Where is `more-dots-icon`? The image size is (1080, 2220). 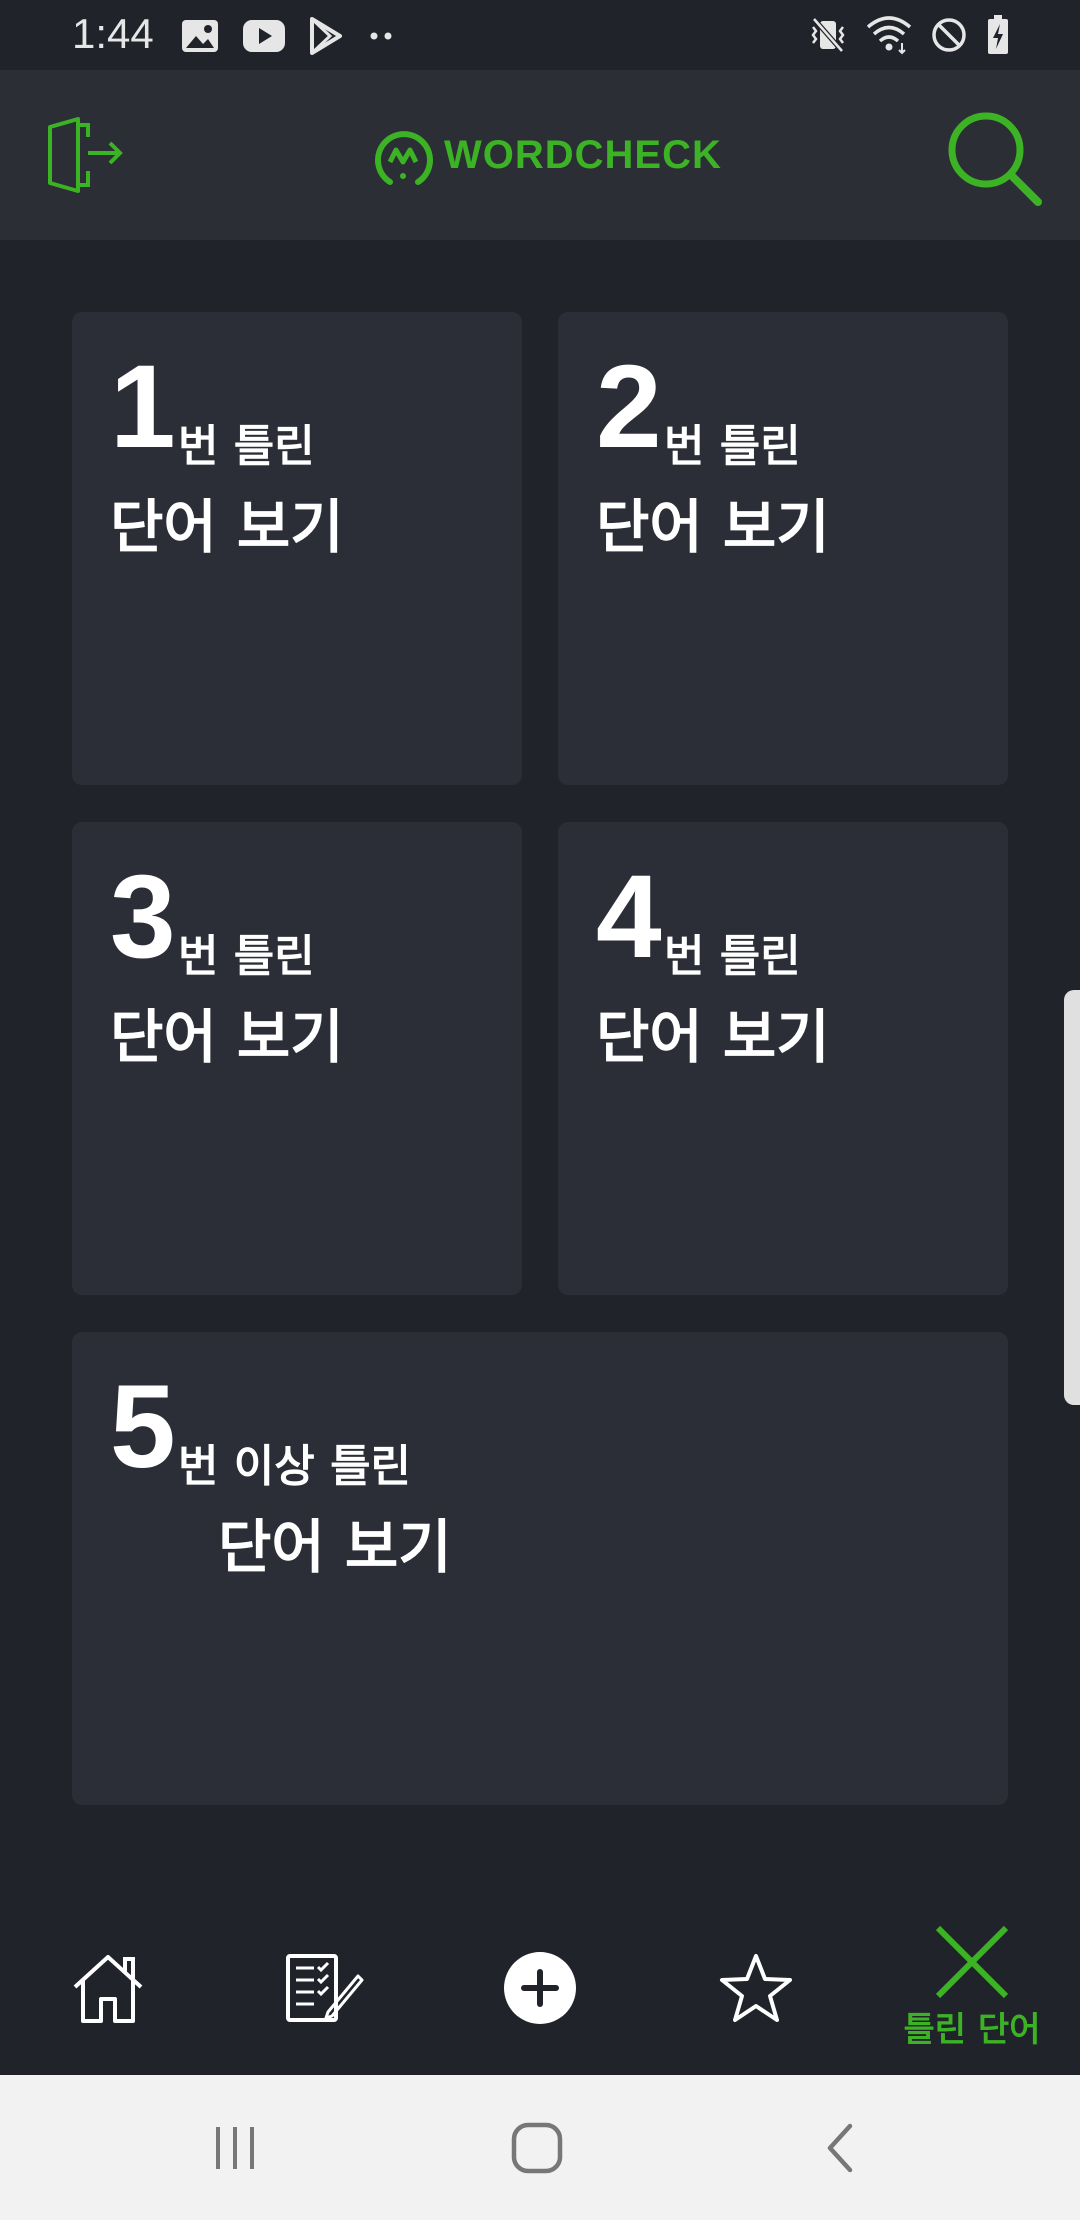
more-dots-icon is located at coordinates (381, 36).